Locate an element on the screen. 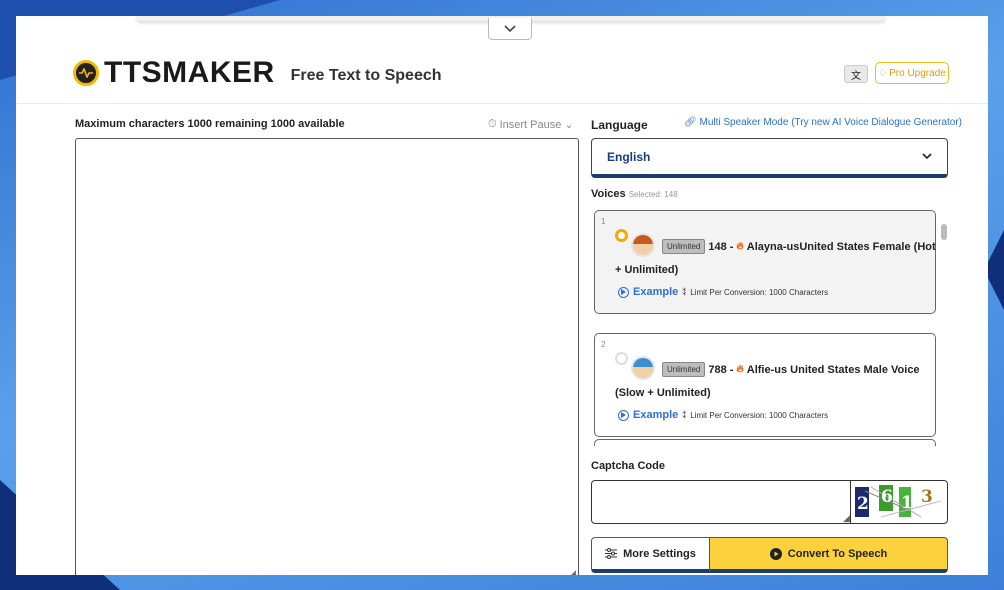  captcha-input is located at coordinates (721, 502).